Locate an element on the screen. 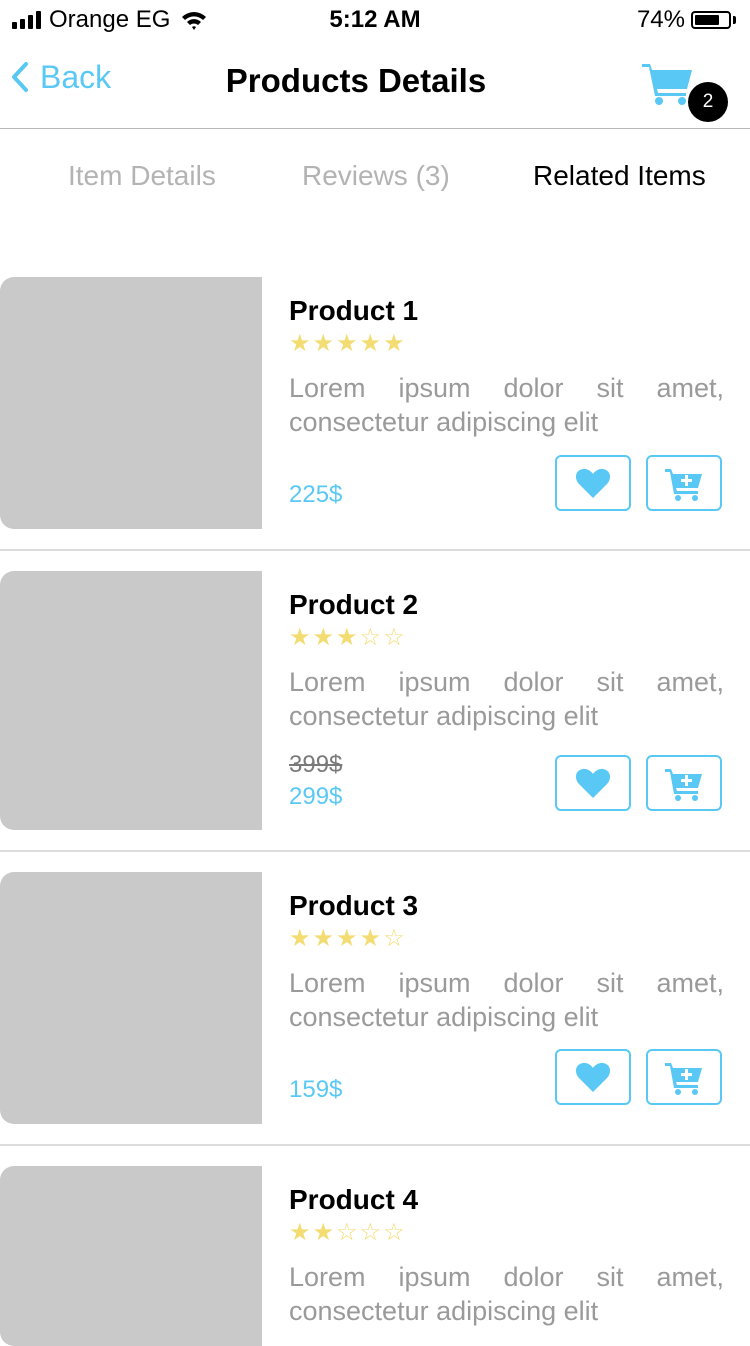 Image resolution: width=750 pixels, height=1346 pixels. cart-count-badge: 2 is located at coordinates (708, 102).